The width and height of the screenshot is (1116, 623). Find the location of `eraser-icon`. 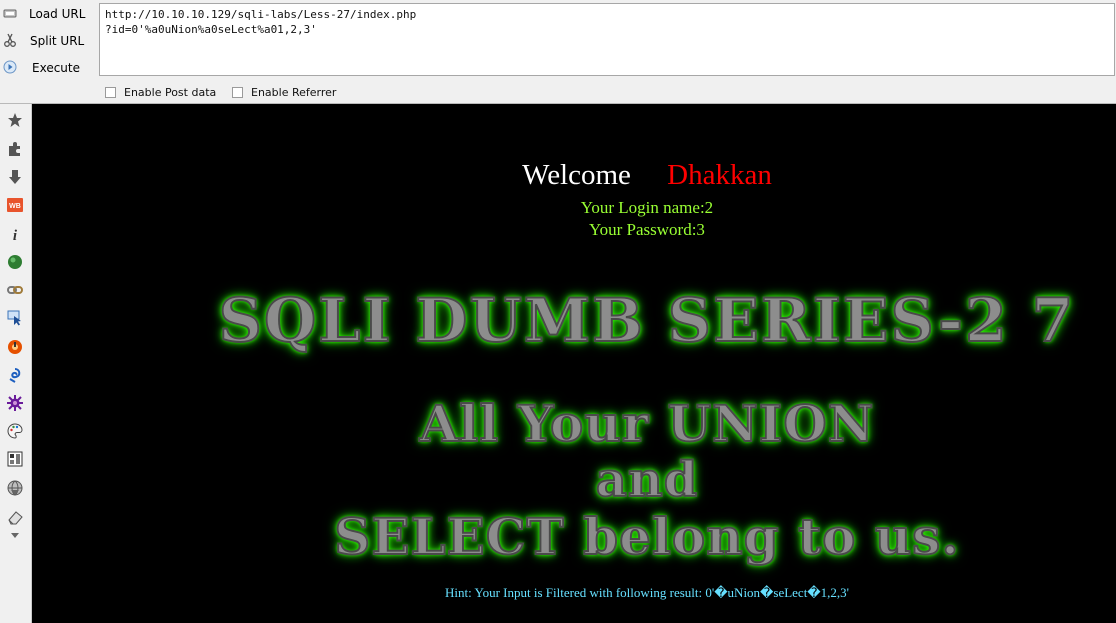

eraser-icon is located at coordinates (15, 518).